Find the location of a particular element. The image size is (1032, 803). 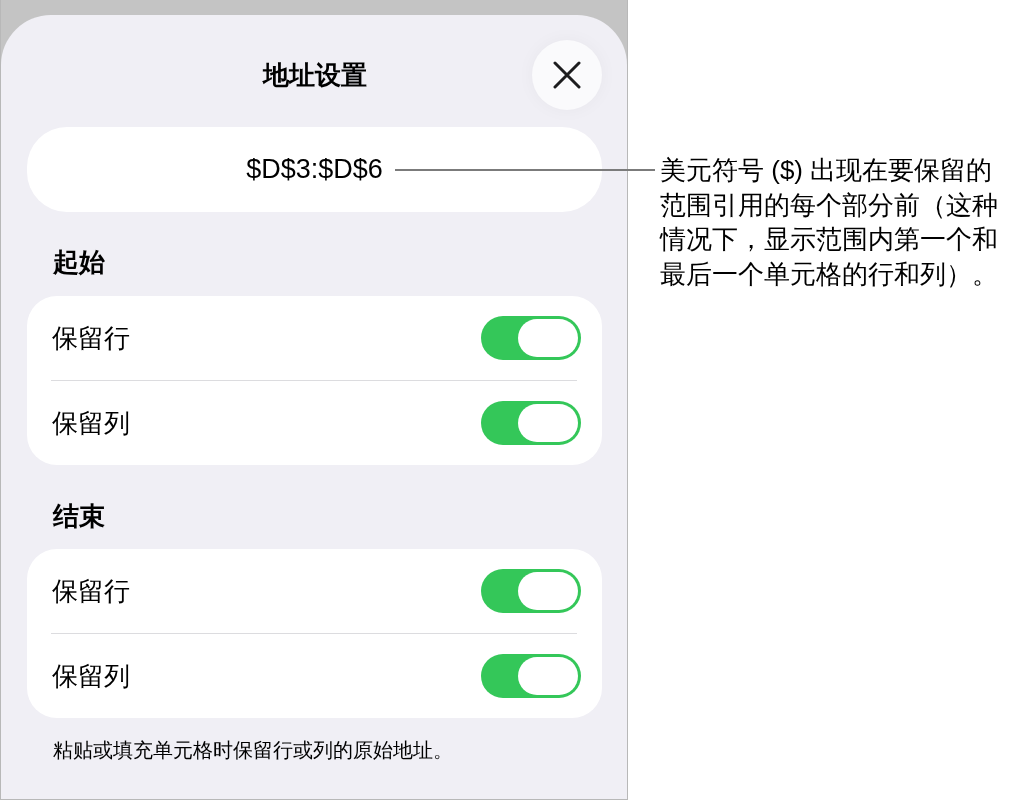

callout-text: 美元符号 ($) 出现在要保留的范围引用的每个部分前（这种情况下，显示范围内第一个和最后一个单元格的行和列）。 is located at coordinates (829, 222).